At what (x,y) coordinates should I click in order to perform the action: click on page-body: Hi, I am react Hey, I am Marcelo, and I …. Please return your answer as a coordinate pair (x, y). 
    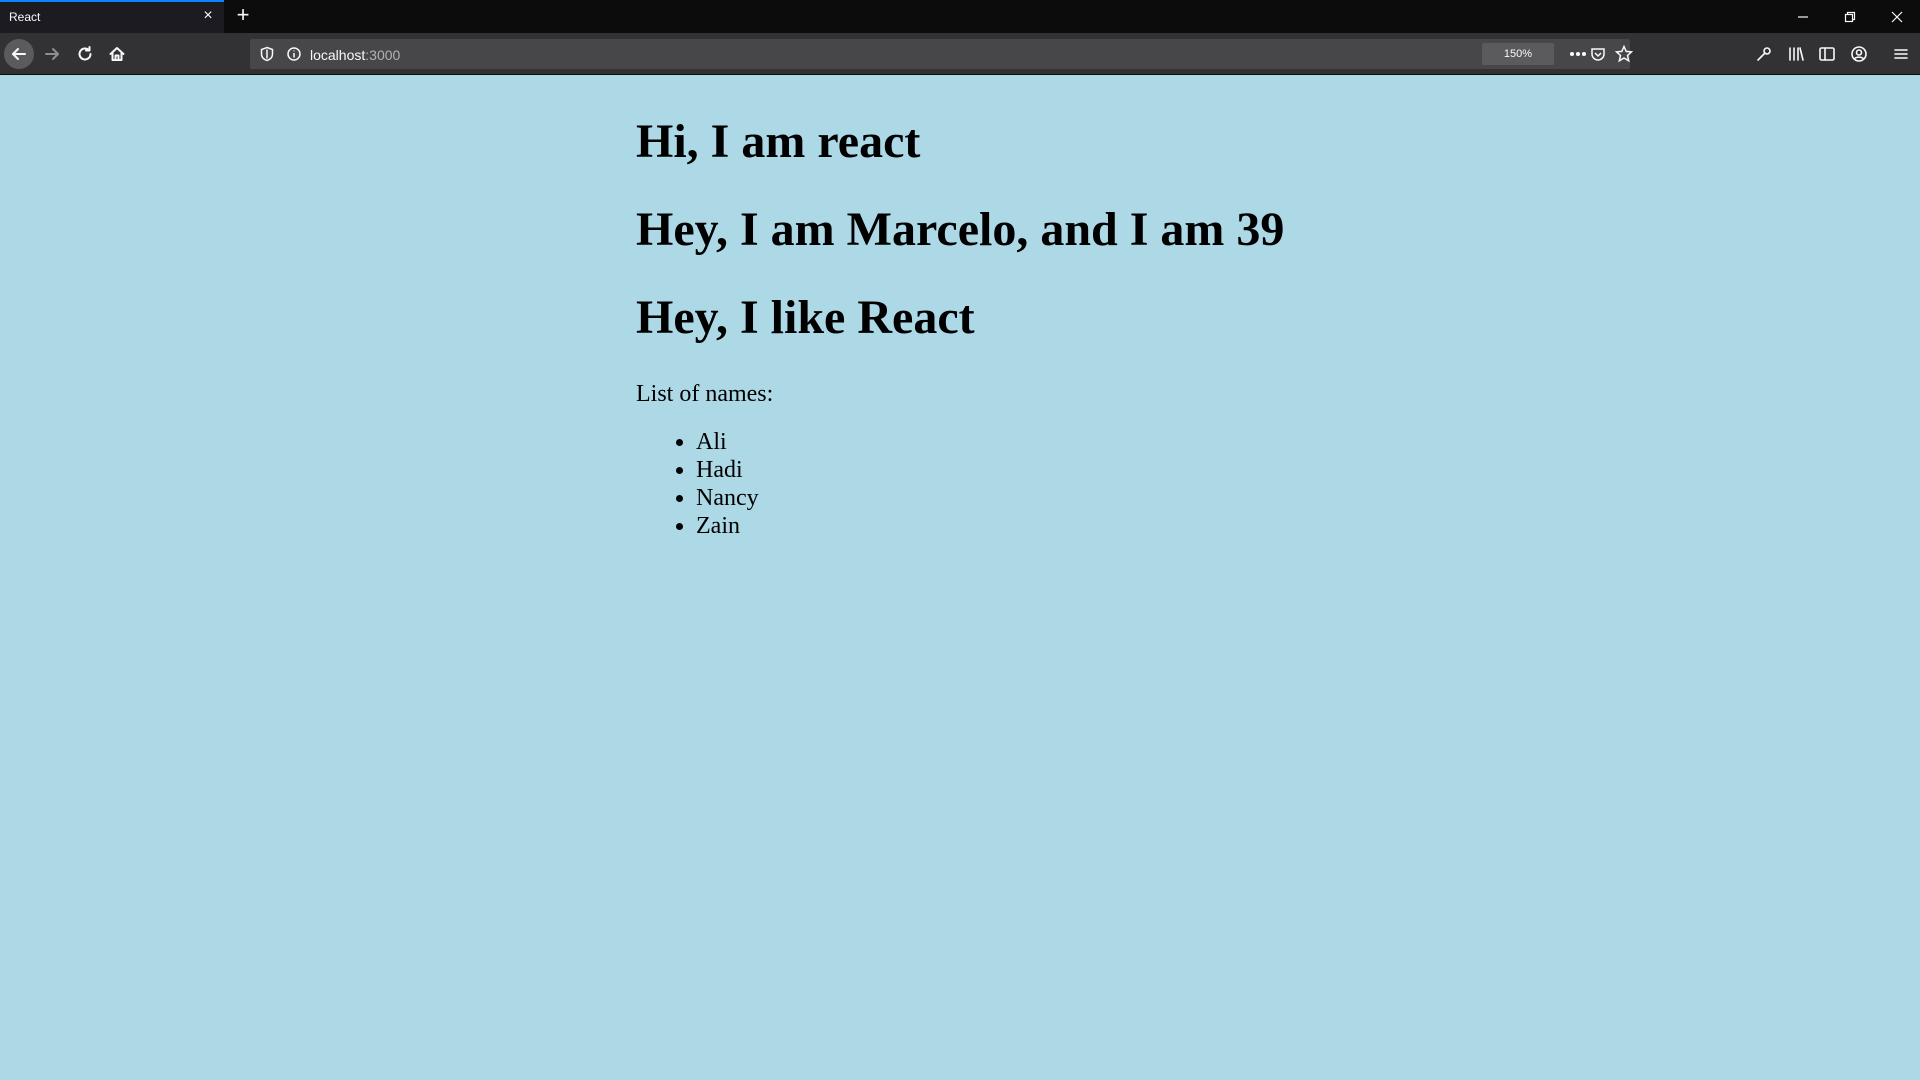
    Looking at the image, I should click on (960, 327).